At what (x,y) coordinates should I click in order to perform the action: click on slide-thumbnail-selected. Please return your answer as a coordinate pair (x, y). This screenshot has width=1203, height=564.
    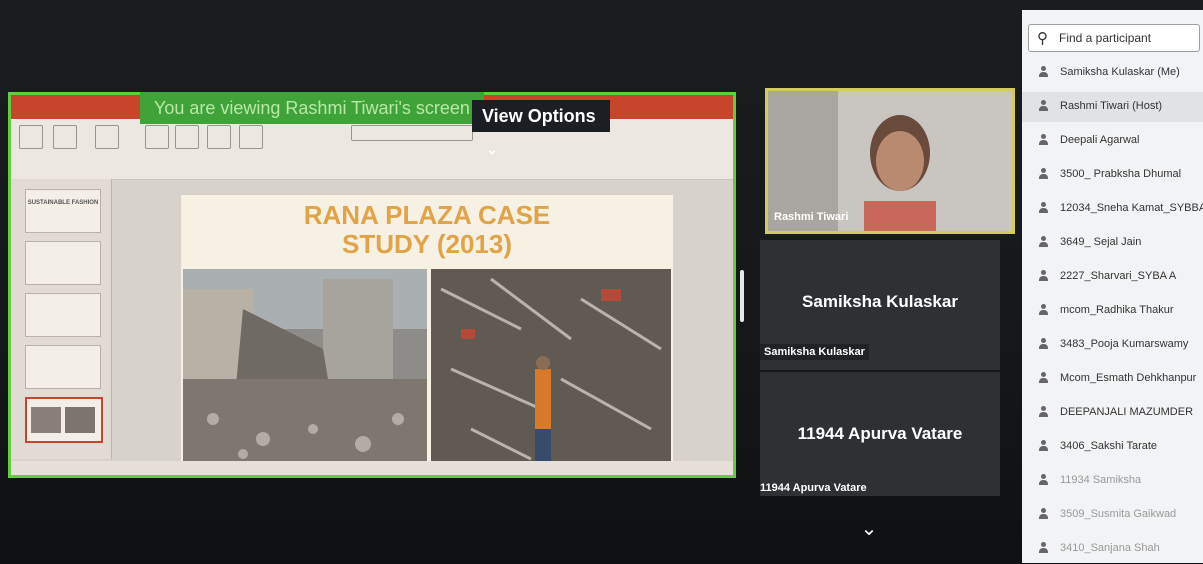
    Looking at the image, I should click on (64, 420).